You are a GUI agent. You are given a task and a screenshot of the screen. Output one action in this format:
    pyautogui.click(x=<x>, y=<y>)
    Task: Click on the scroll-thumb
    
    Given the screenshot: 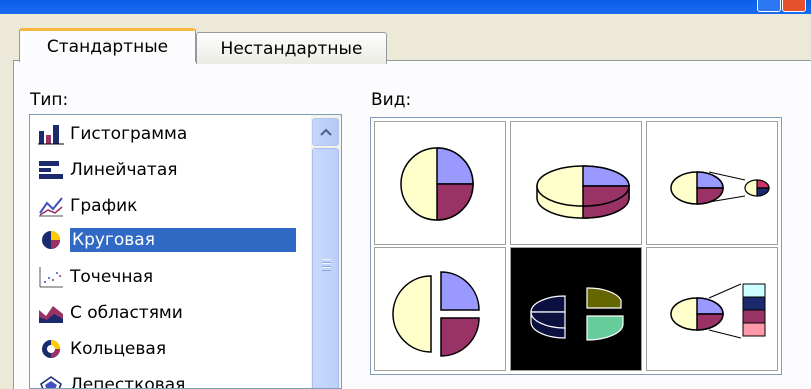 What is the action you would take?
    pyautogui.click(x=325, y=268)
    